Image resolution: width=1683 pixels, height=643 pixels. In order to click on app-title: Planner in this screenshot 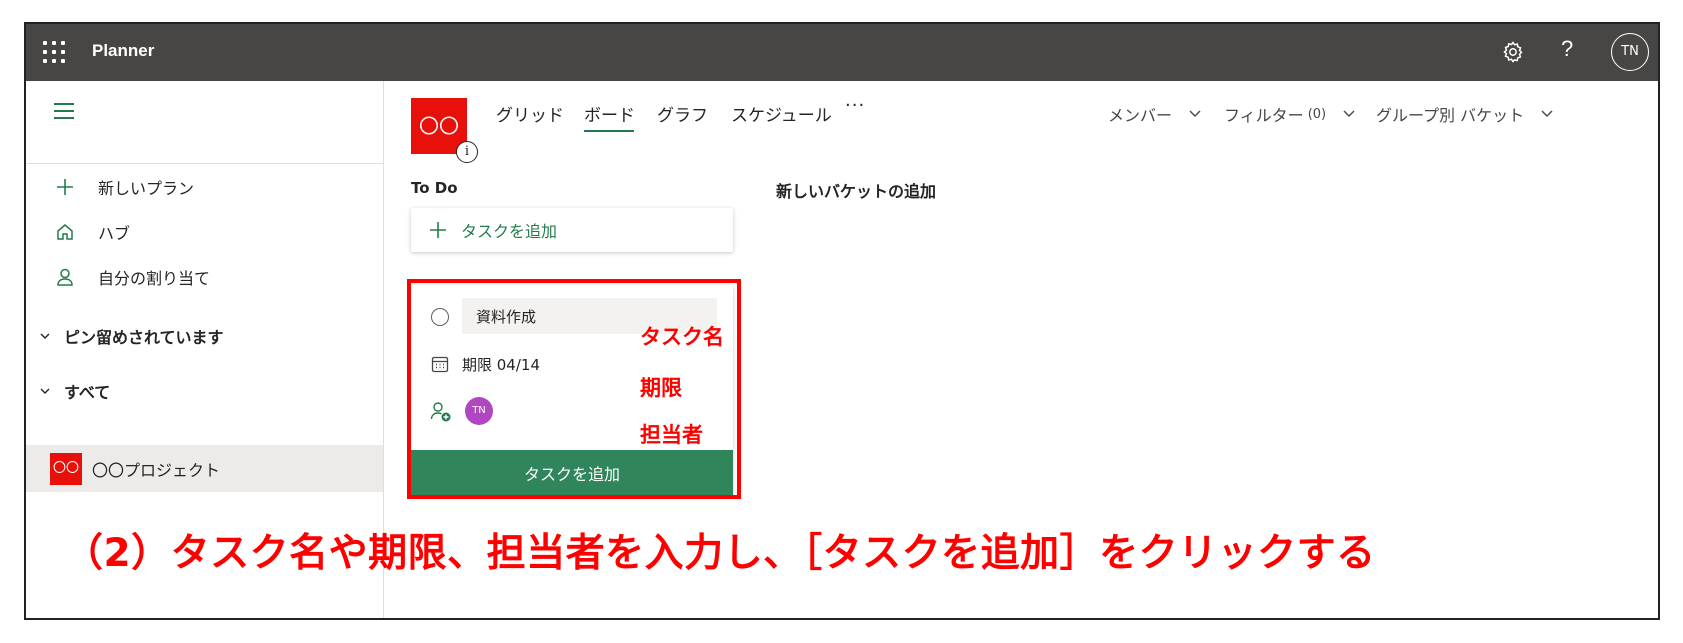, I will do `click(123, 51)`.